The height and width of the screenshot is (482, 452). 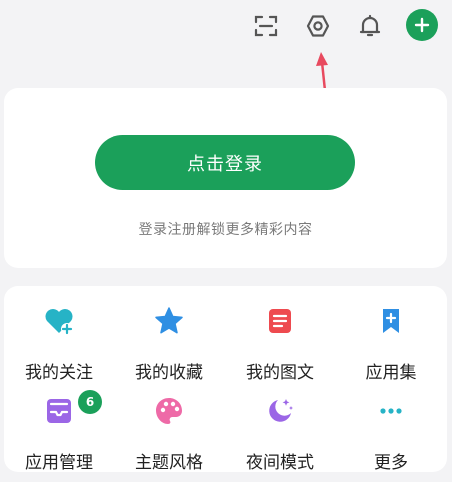 I want to click on grid-item-more: 更多, so click(x=391, y=434).